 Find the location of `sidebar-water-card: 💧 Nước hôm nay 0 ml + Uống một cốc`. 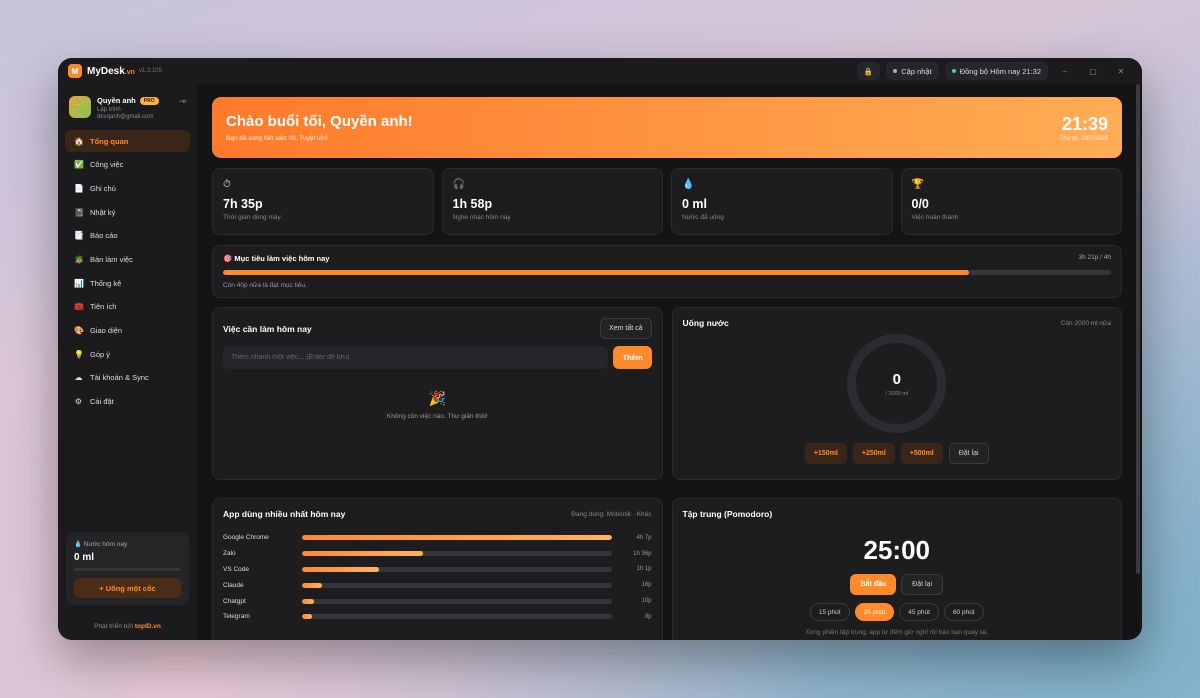

sidebar-water-card: 💧 Nước hôm nay 0 ml + Uống một cốc is located at coordinates (127, 568).